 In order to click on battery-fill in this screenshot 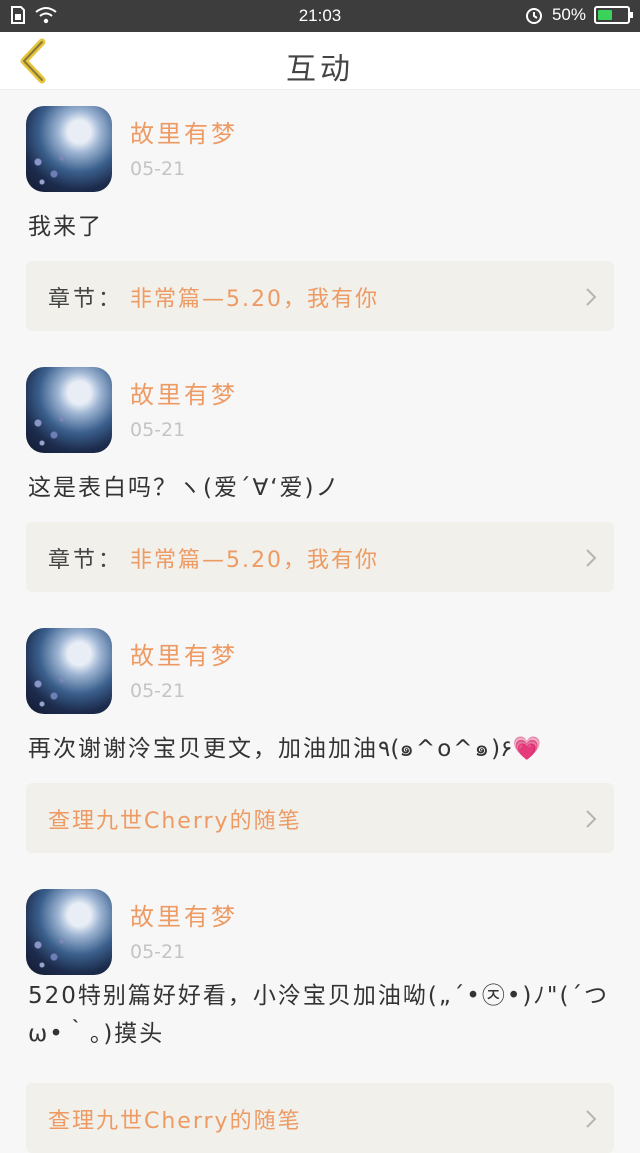, I will do `click(605, 15)`.